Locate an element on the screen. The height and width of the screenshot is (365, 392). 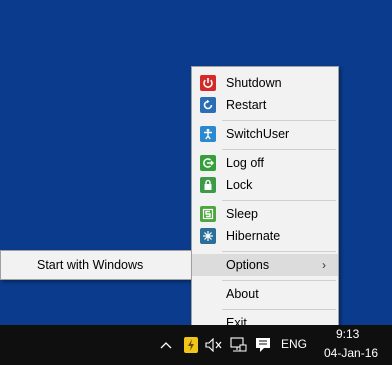
power-icon is located at coordinates (208, 83).